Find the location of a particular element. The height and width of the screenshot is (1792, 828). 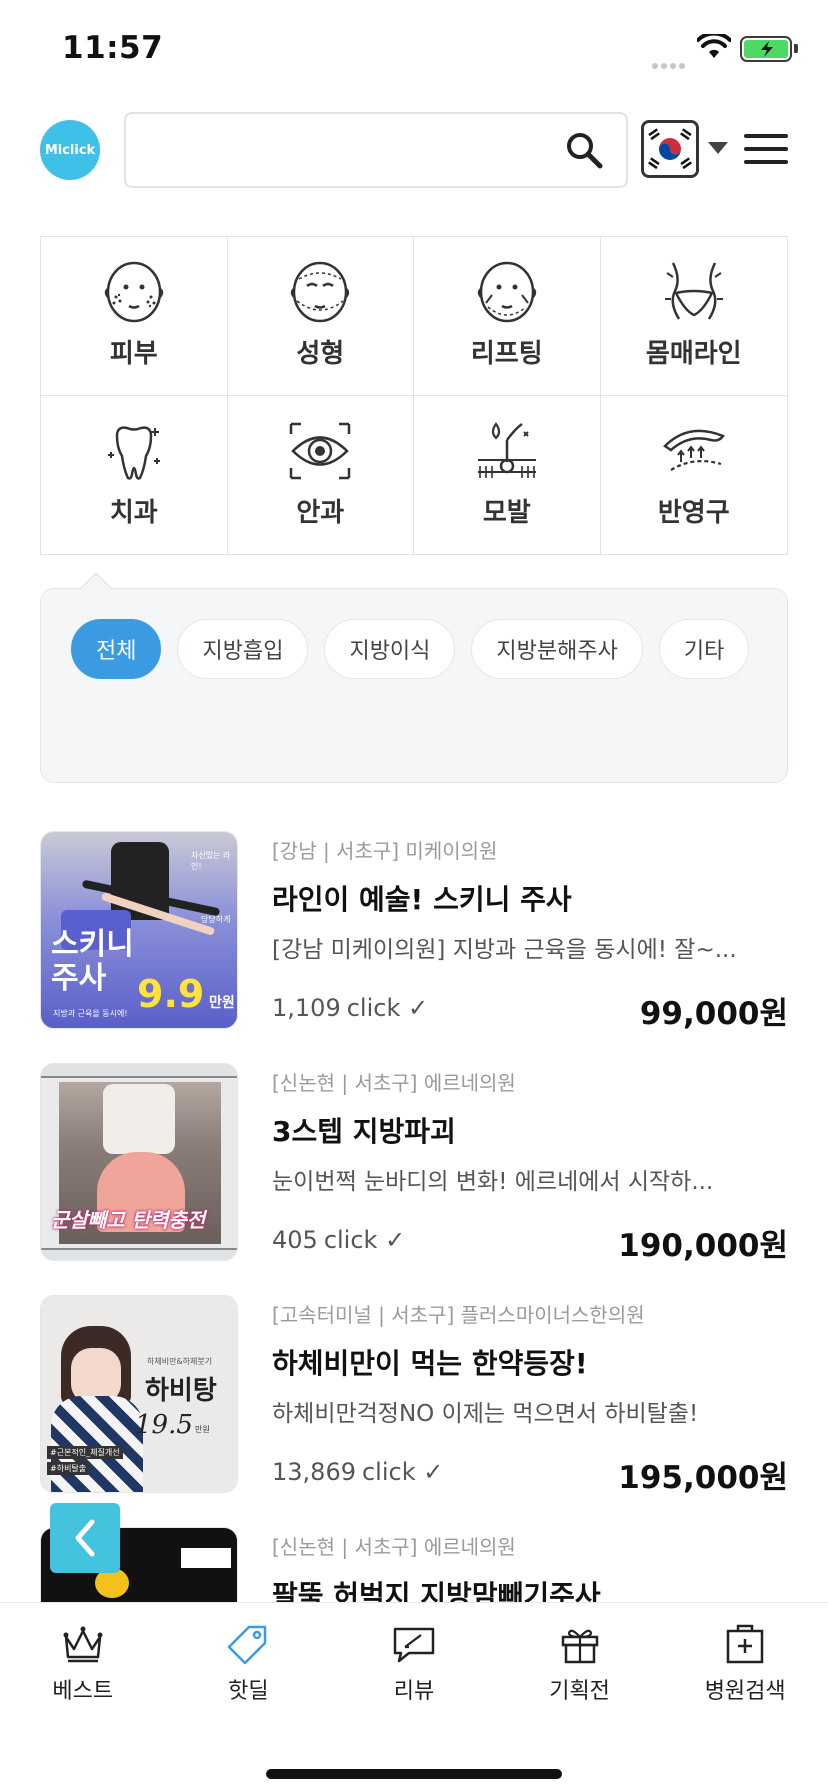

category-dental: 치과 is located at coordinates (134, 474).